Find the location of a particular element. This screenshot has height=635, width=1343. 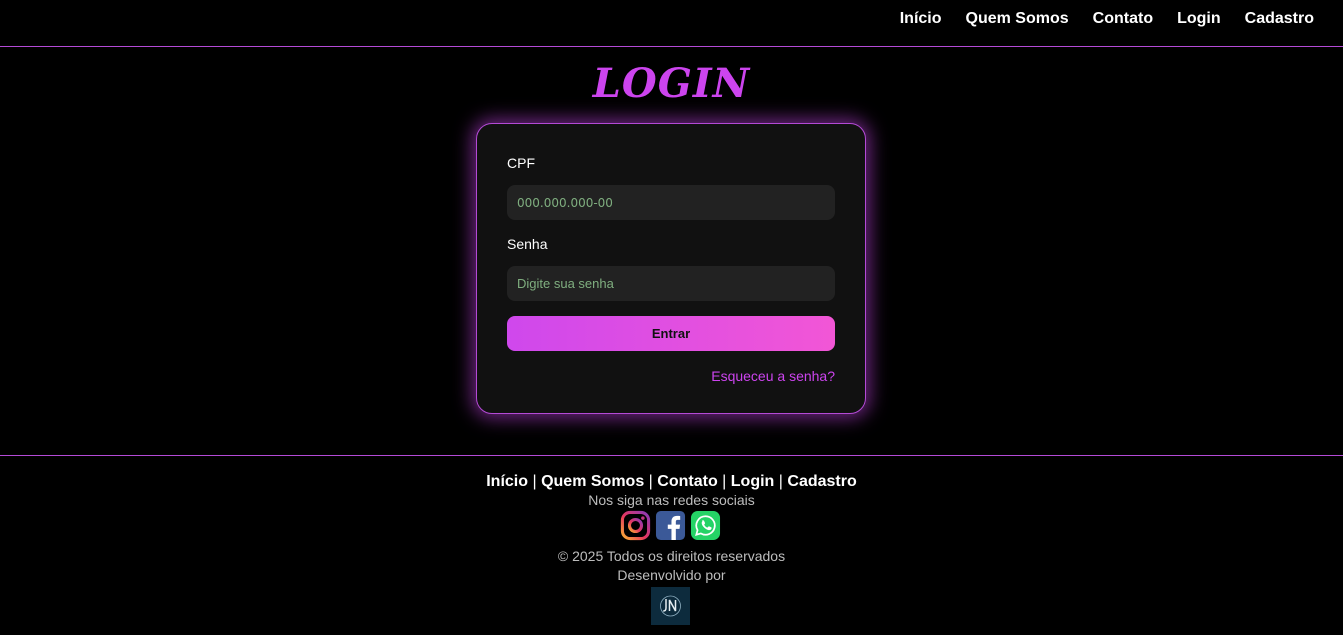

senha-label: Senha is located at coordinates (527, 244).